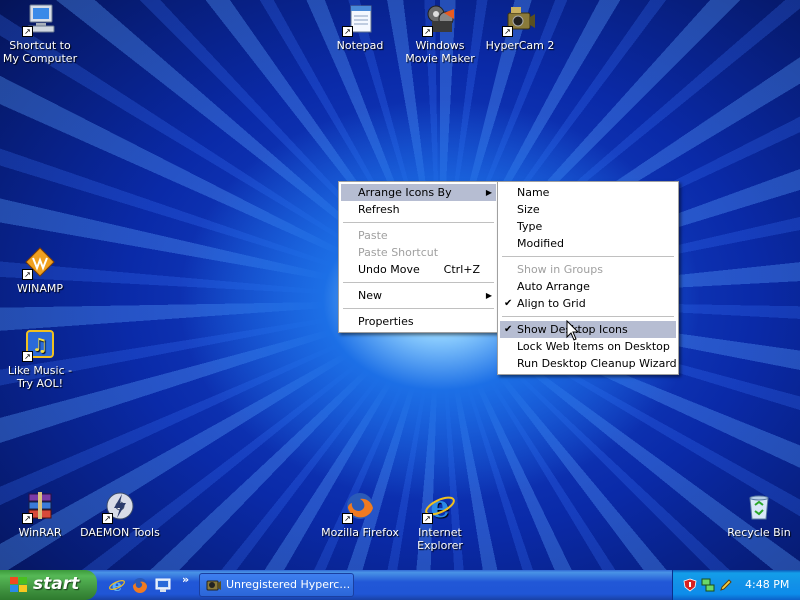 The image size is (800, 600). Describe the element at coordinates (588, 226) in the screenshot. I see `submenu-item-type: Type` at that location.